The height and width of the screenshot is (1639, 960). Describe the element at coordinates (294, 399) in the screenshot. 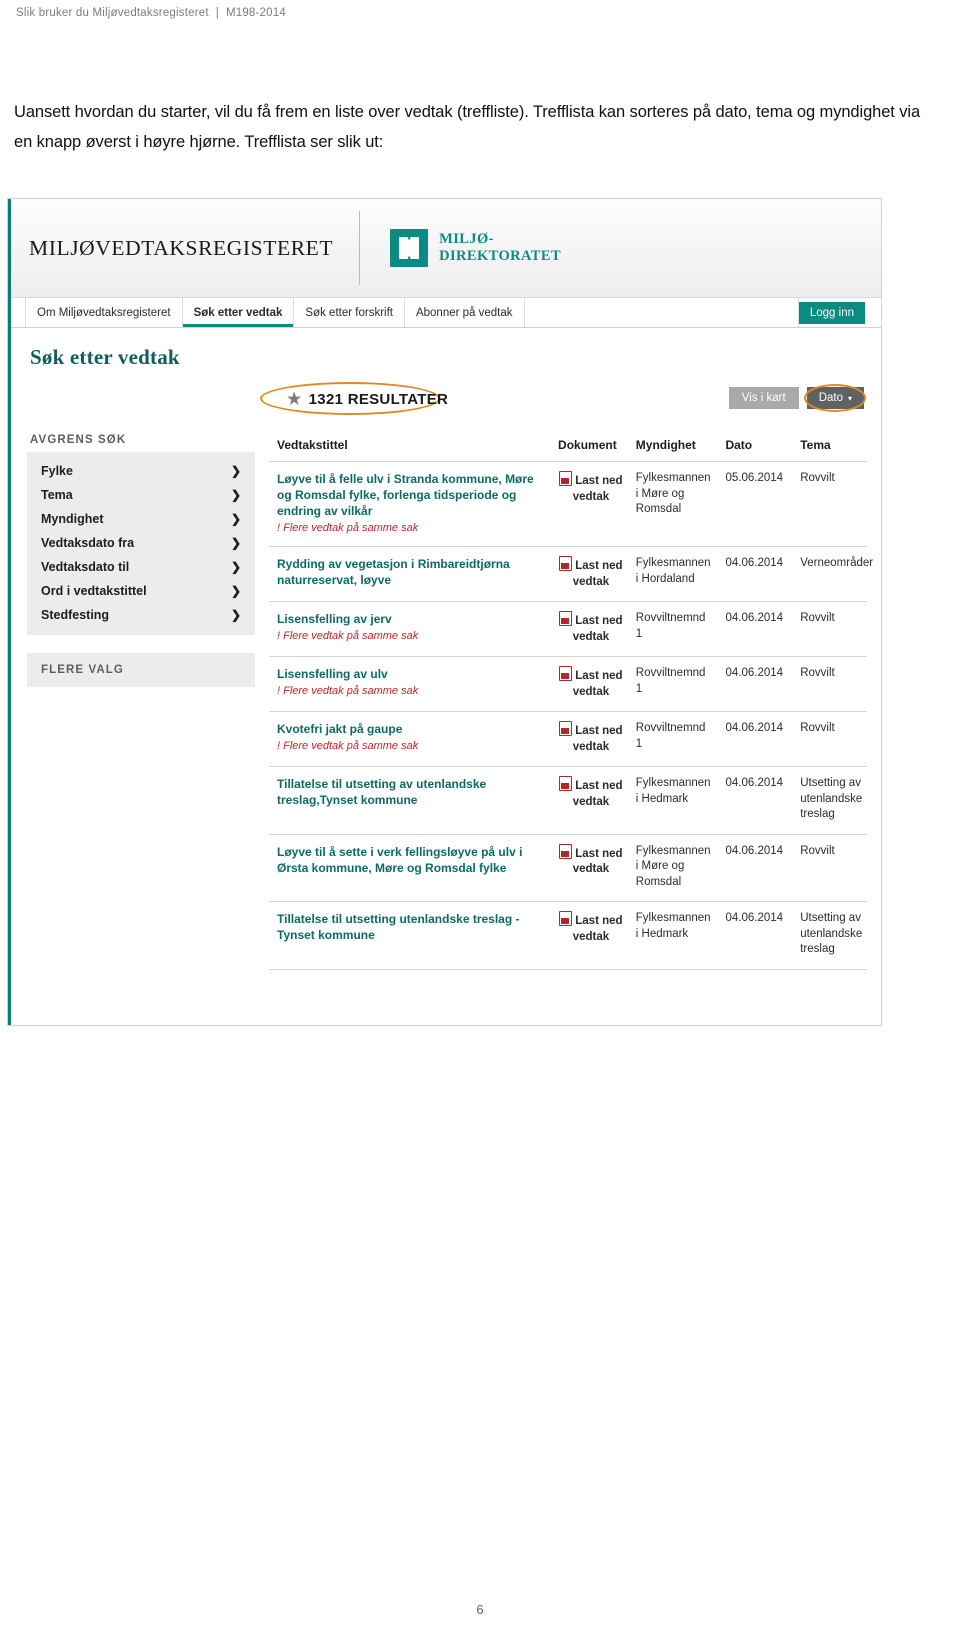

I see `star-icon: ★` at that location.